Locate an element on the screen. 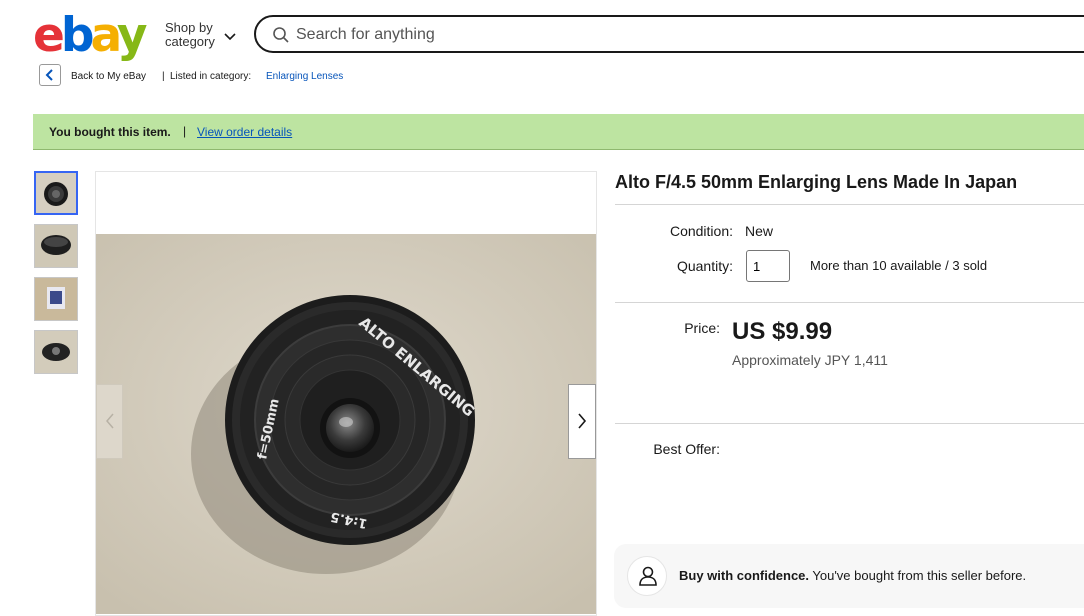 The height and width of the screenshot is (616, 1084). category-label: category is located at coordinates (190, 41).